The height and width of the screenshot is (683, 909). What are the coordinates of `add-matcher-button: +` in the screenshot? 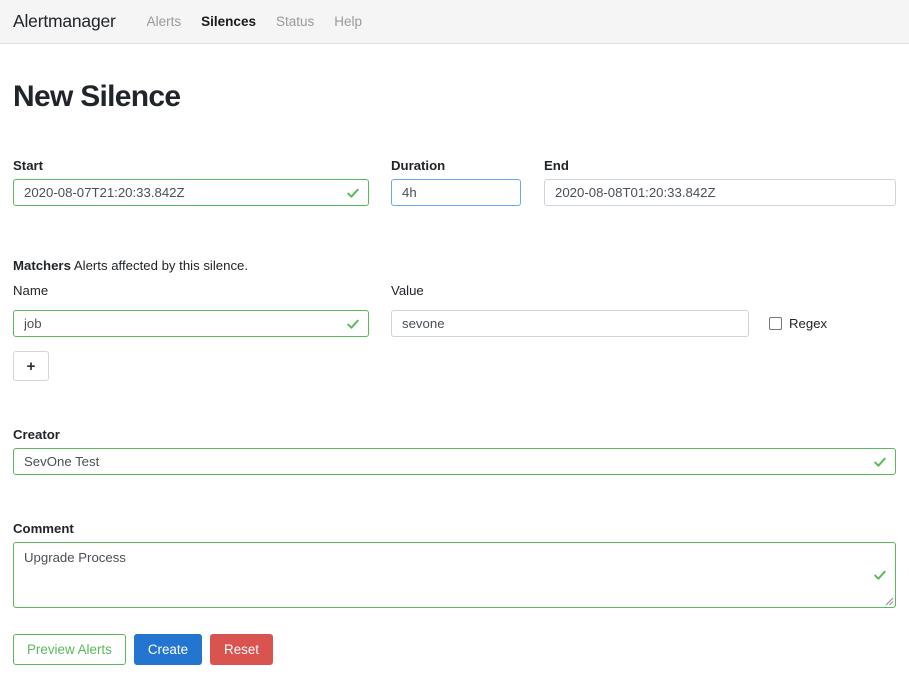 It's located at (31, 366).